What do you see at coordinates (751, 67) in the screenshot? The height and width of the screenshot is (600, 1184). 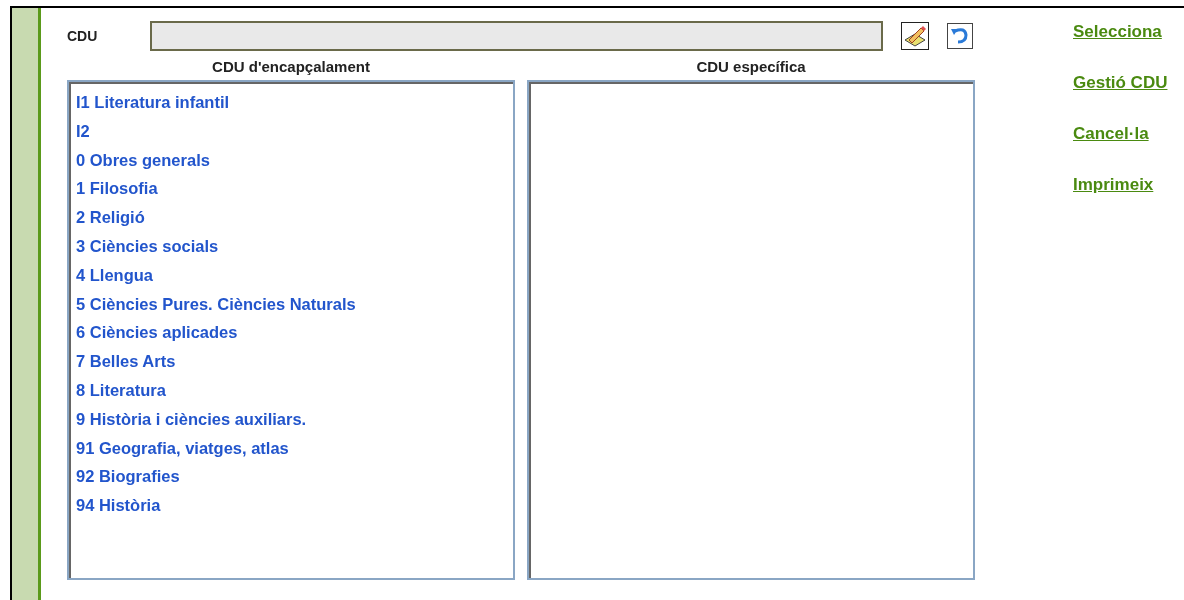 I see `list-heading: CDU específica` at bounding box center [751, 67].